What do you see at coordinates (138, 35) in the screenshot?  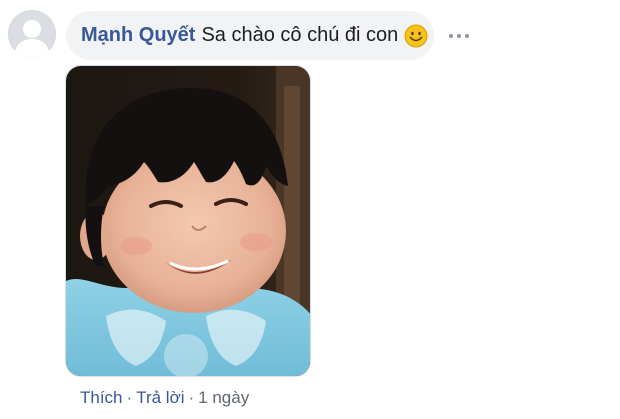 I see `comment-author-link: Mạnh Quyết` at bounding box center [138, 35].